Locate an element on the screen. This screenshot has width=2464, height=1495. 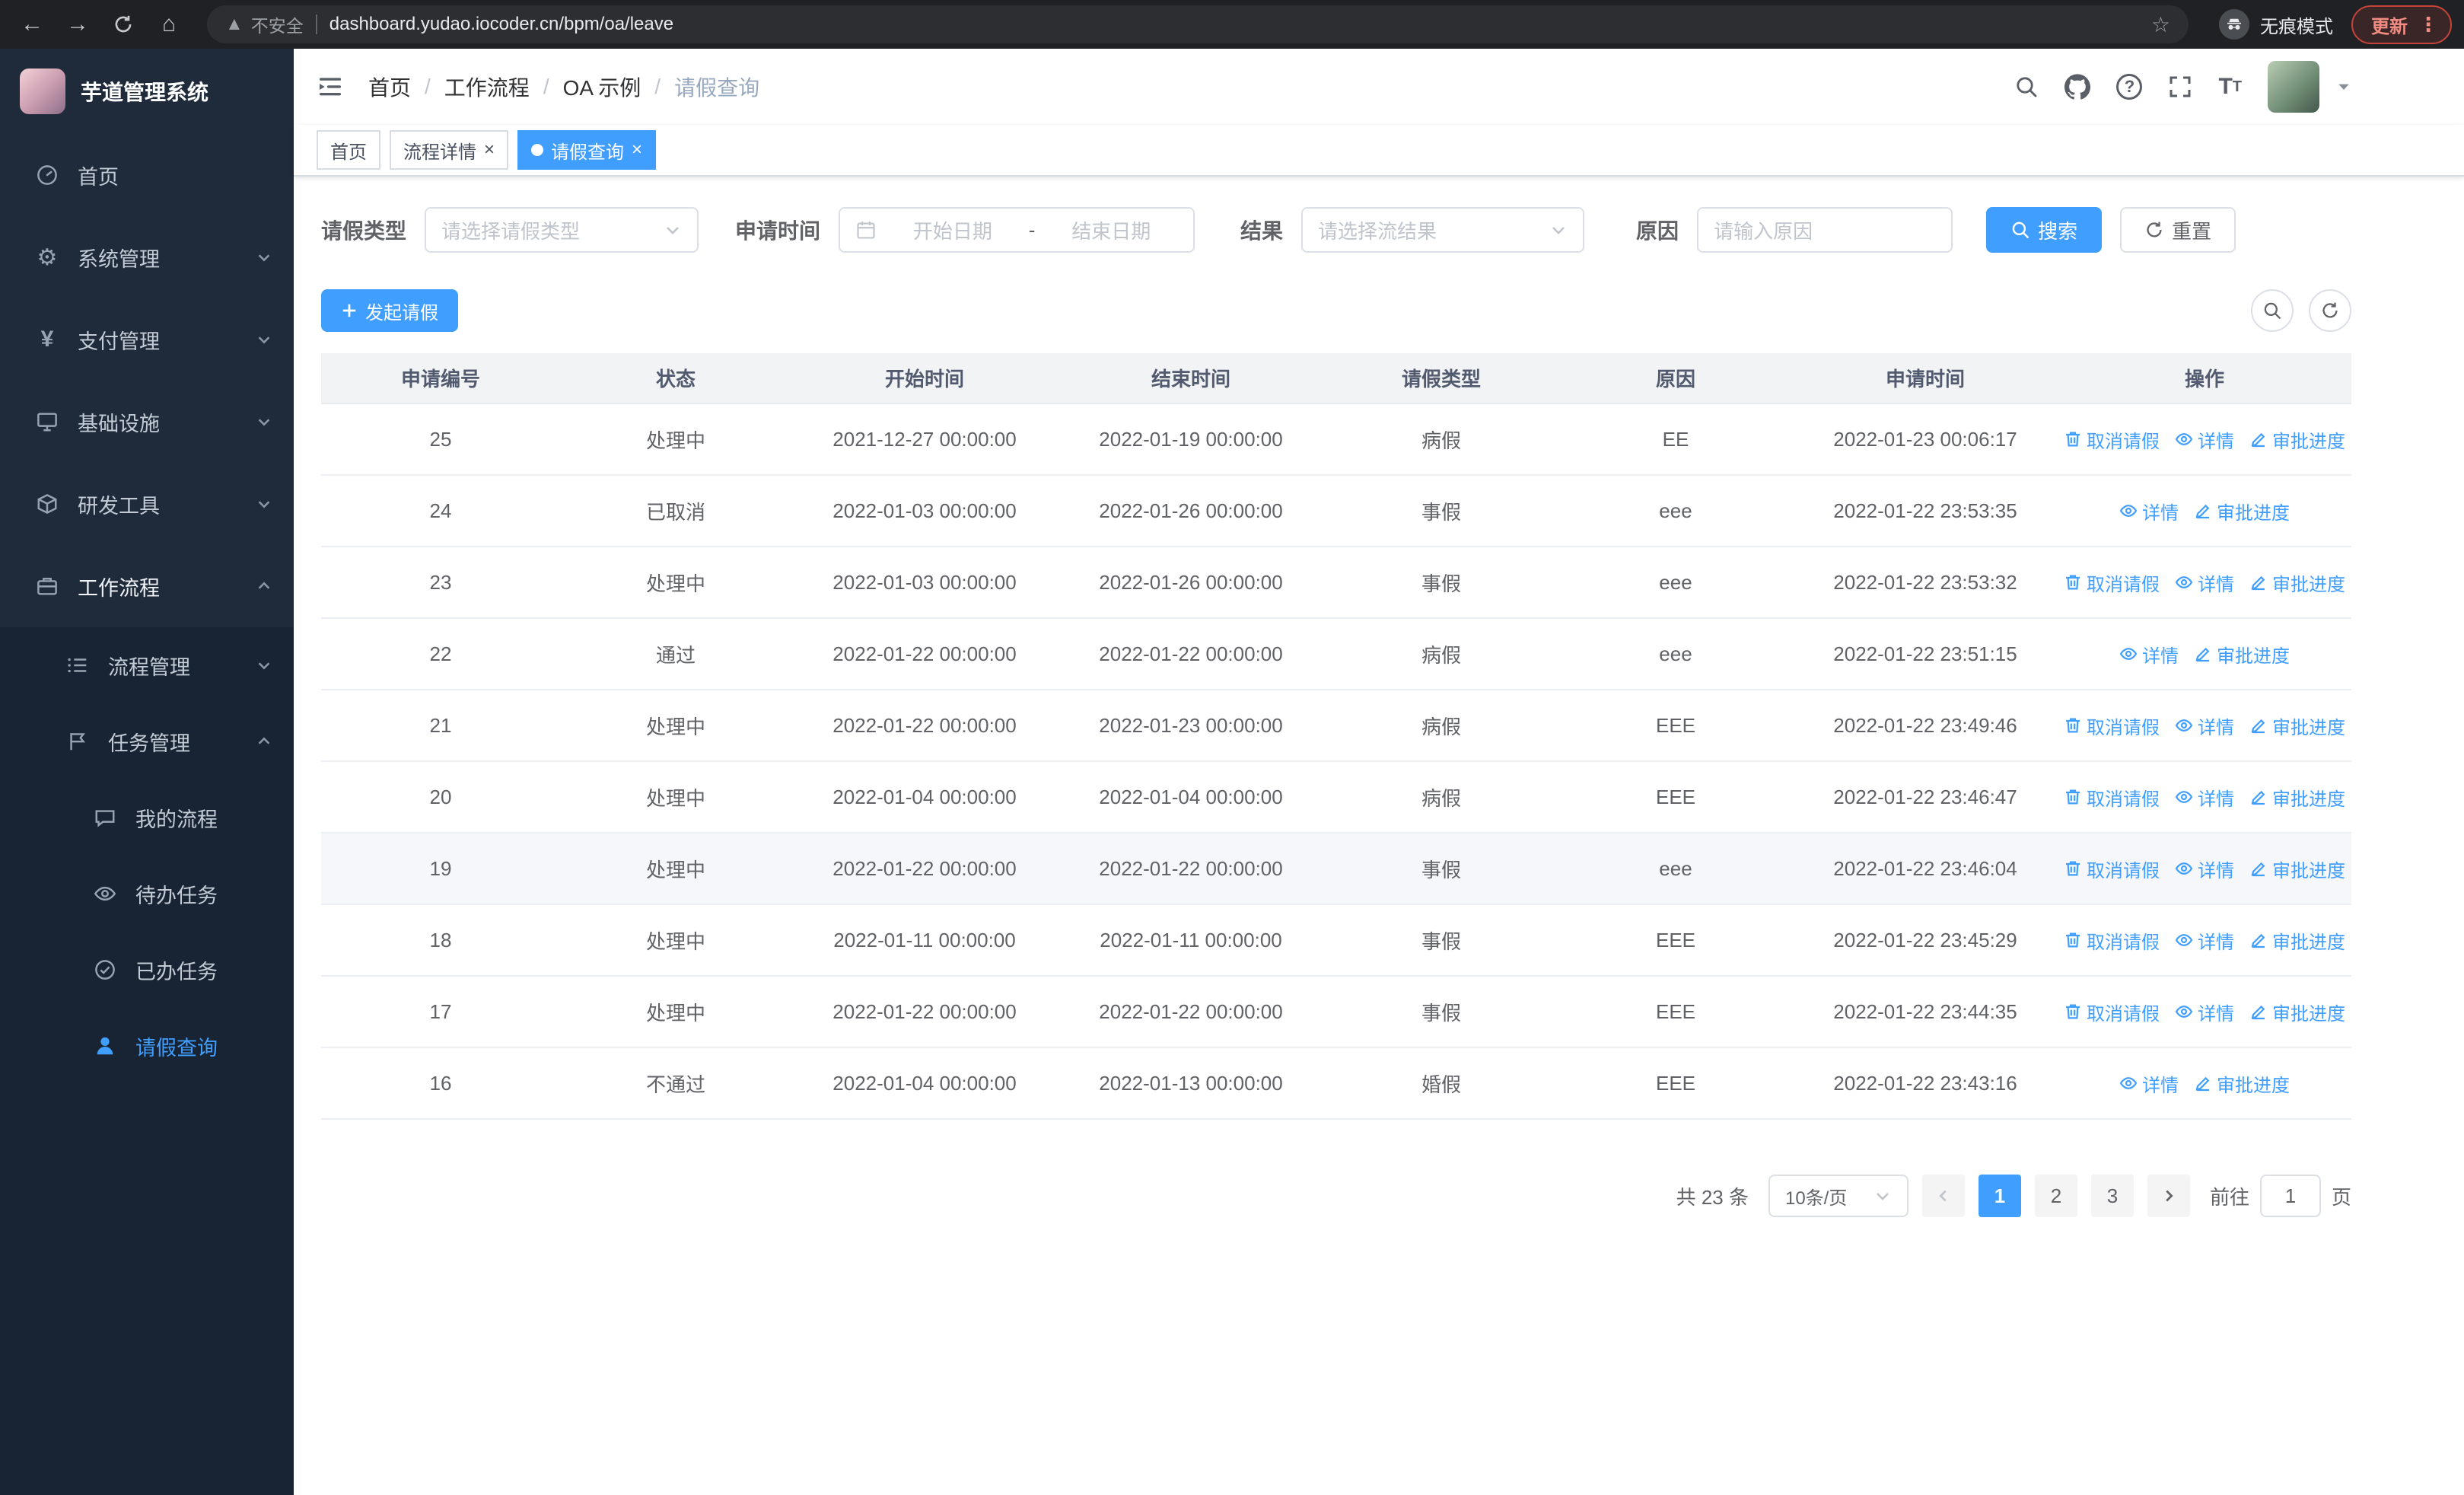
tab-leave-query: 请假查询 × is located at coordinates (587, 150).